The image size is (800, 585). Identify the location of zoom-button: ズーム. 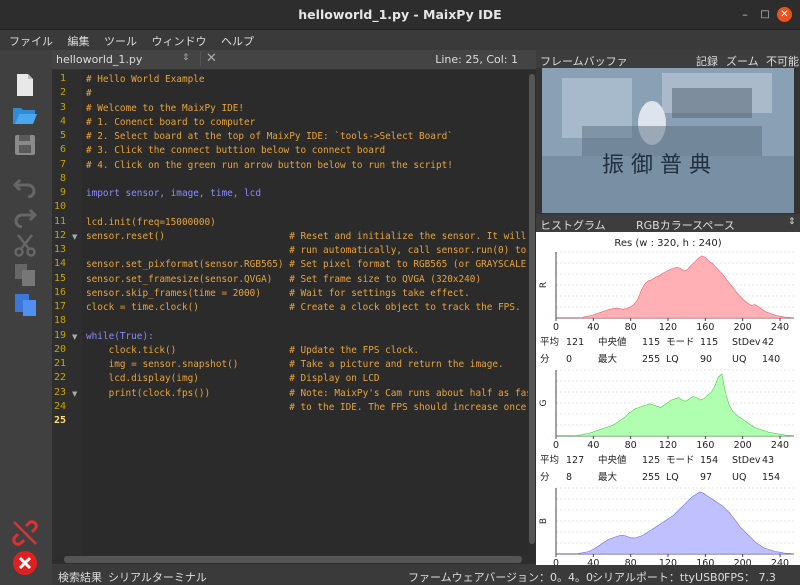
(742, 61).